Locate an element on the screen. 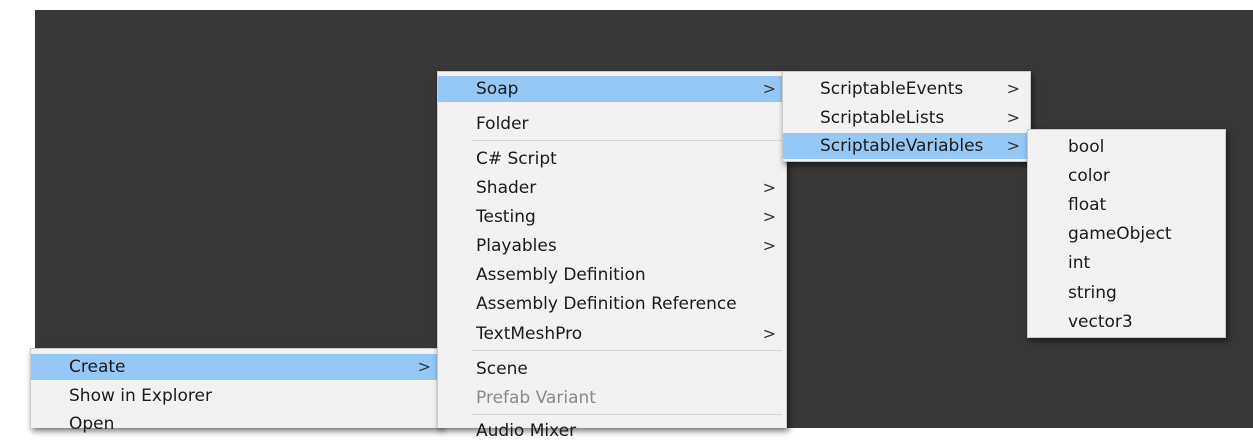  menu-item-assembly-definition: Assembly Definition is located at coordinates (612, 275).